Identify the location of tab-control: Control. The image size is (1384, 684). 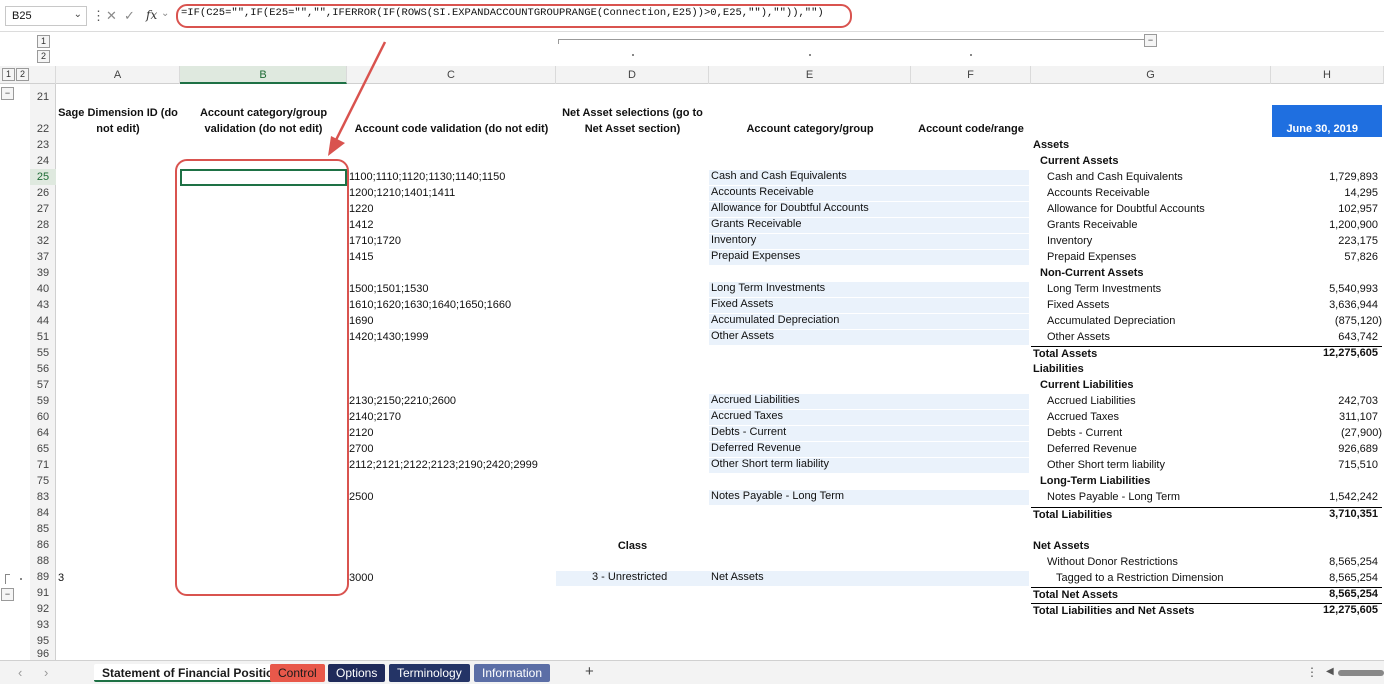
(297, 673).